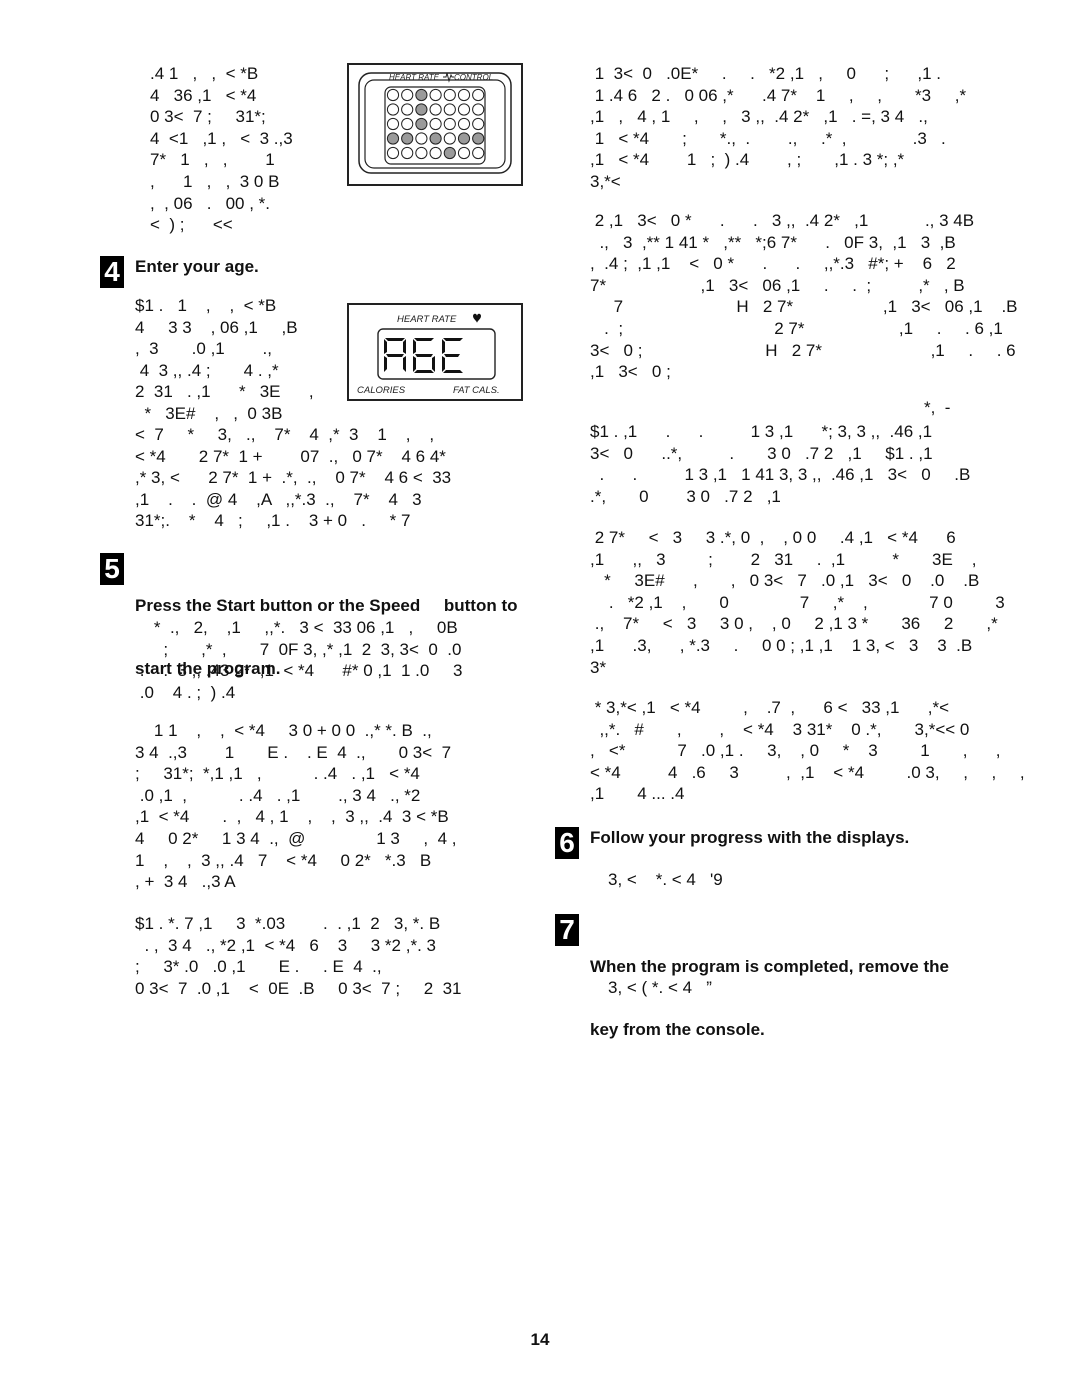 This screenshot has width=1080, height=1397. I want to click on text-line: ; 31*; *,1 ,1 , . .4 . ,1 < *4, so click(277, 774).